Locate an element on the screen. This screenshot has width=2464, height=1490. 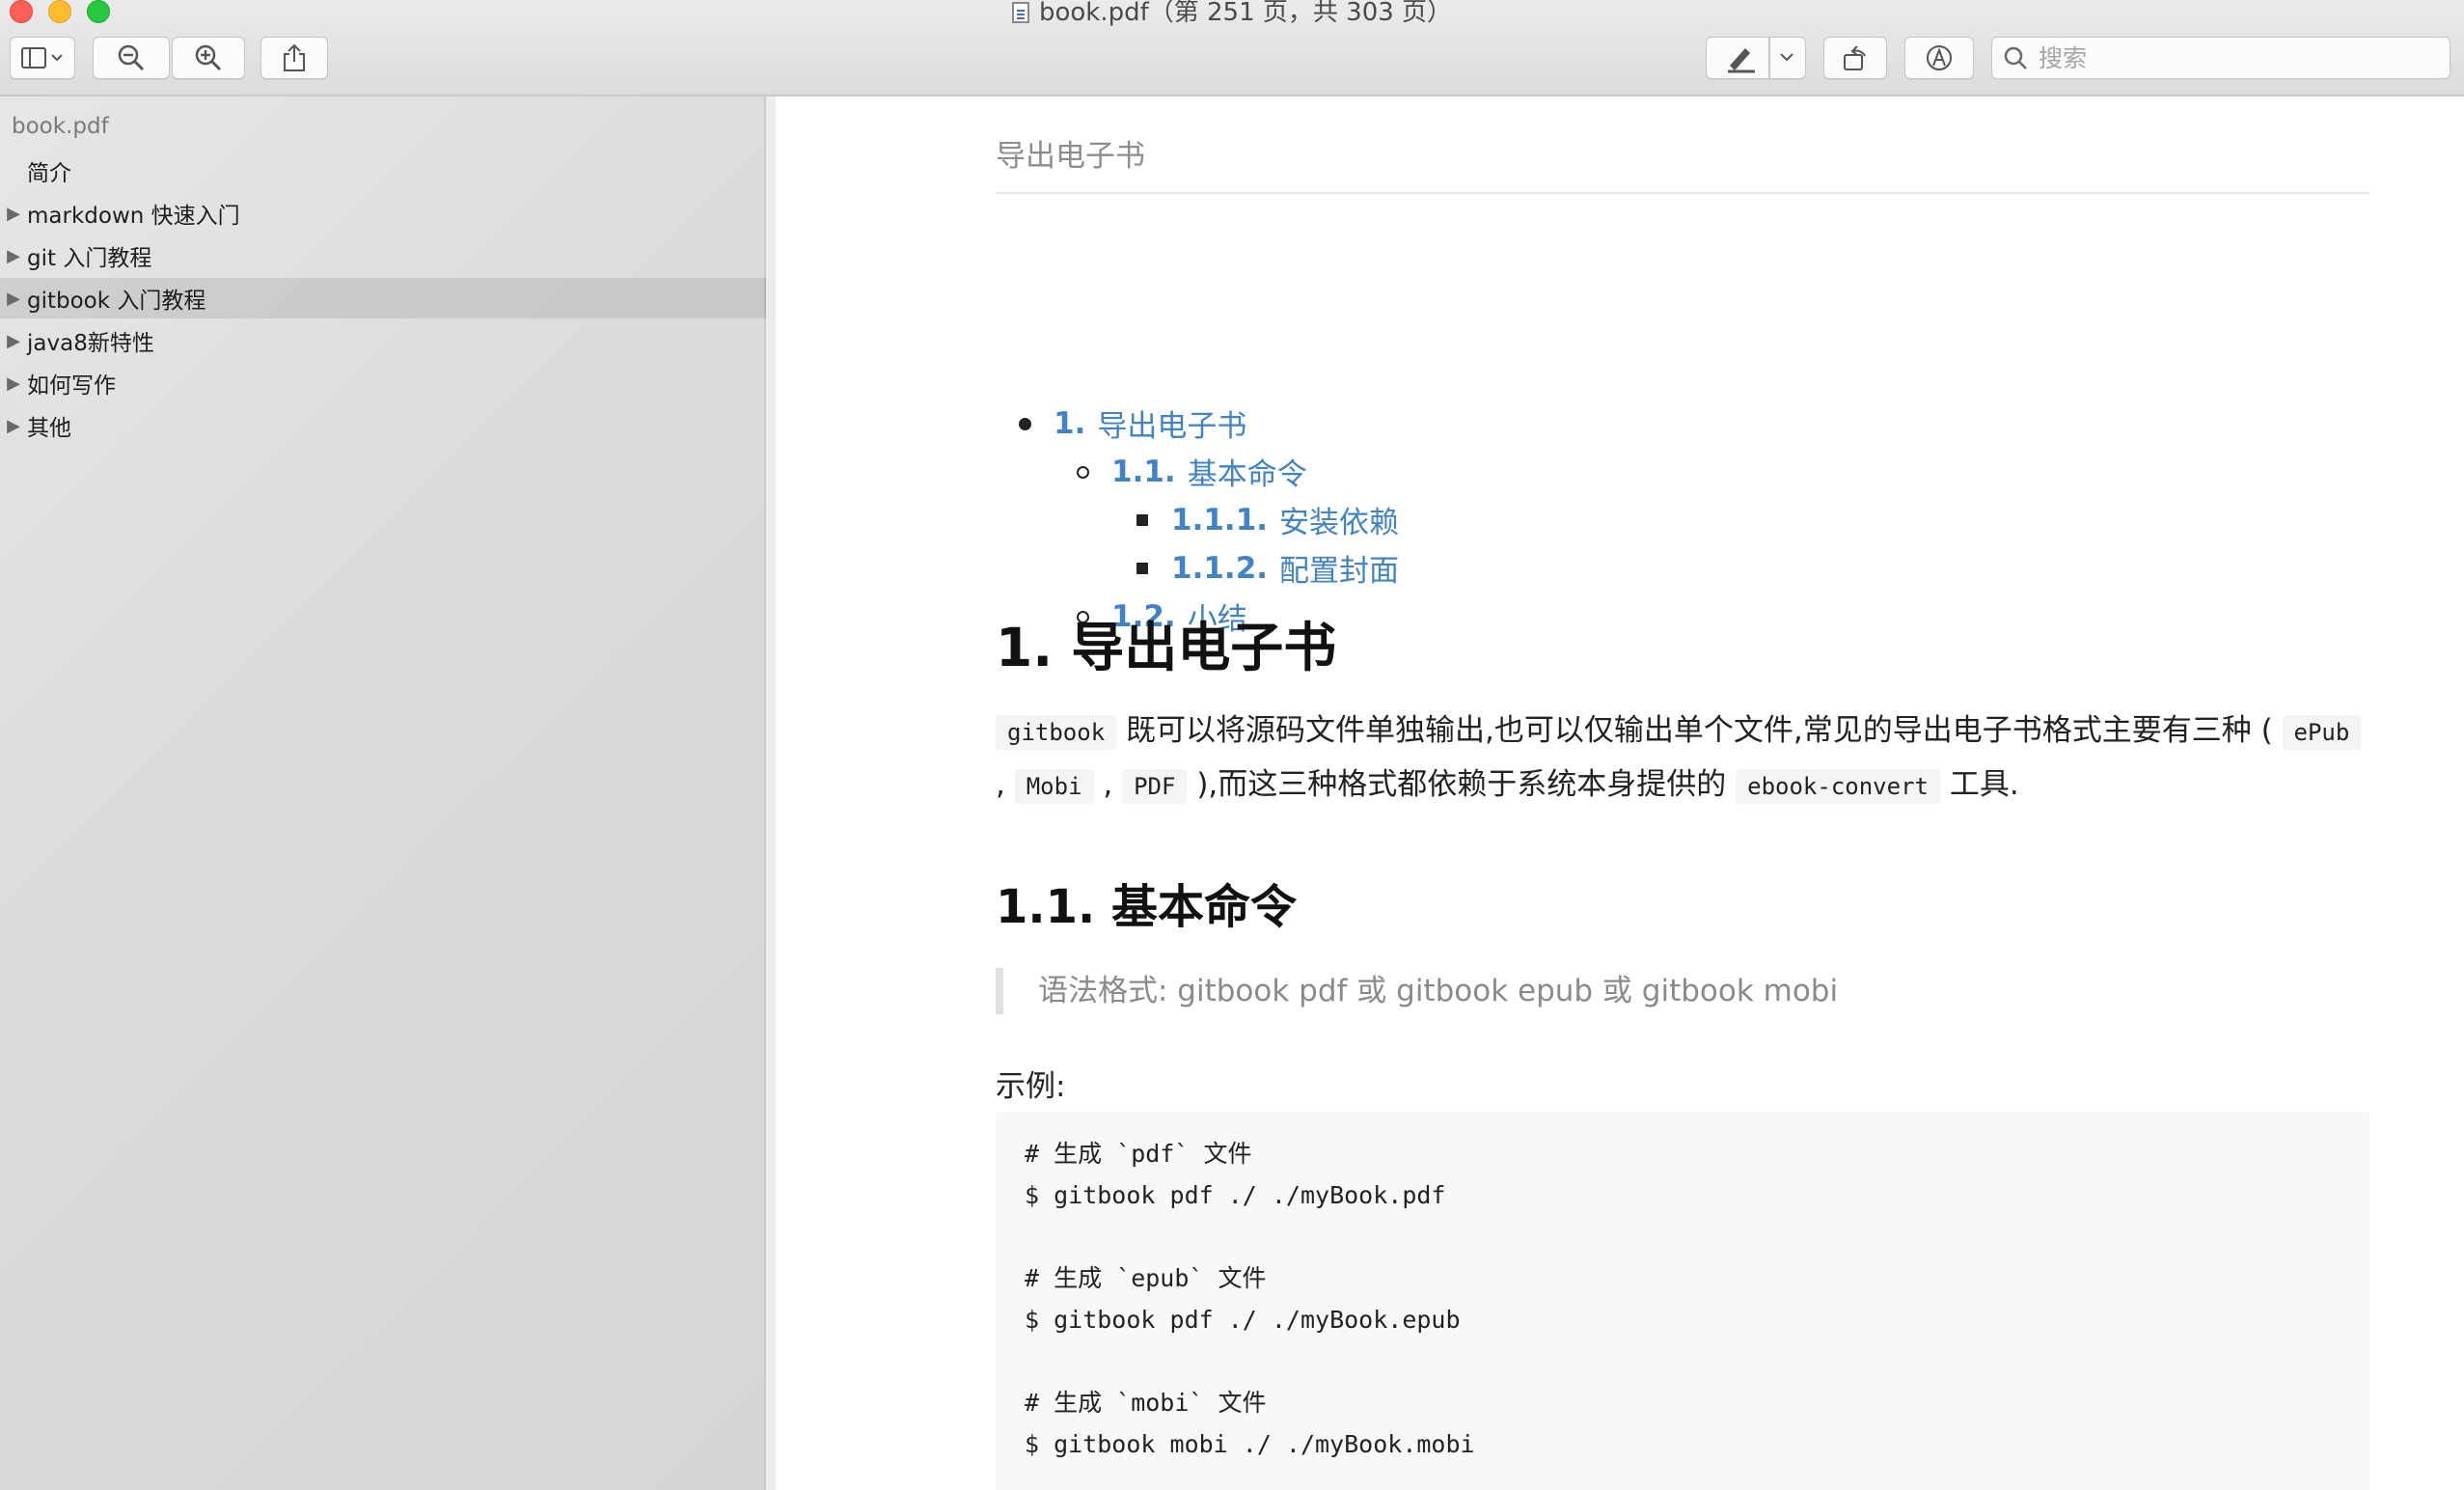
sidebar-icon is located at coordinates (42, 58).